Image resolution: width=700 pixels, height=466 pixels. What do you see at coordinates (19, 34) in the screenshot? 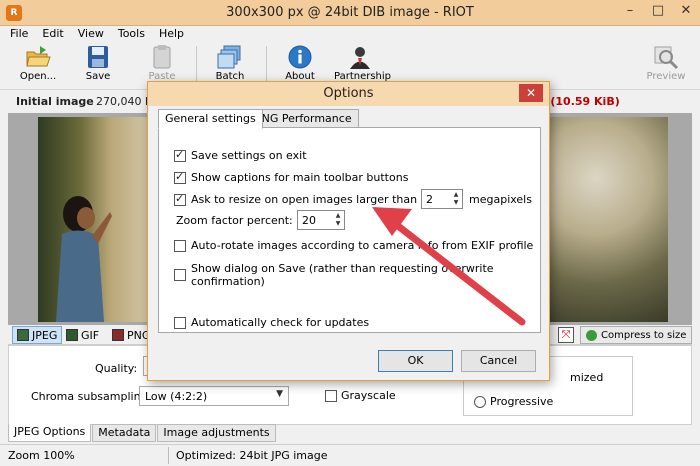
I see `menu-file: File` at bounding box center [19, 34].